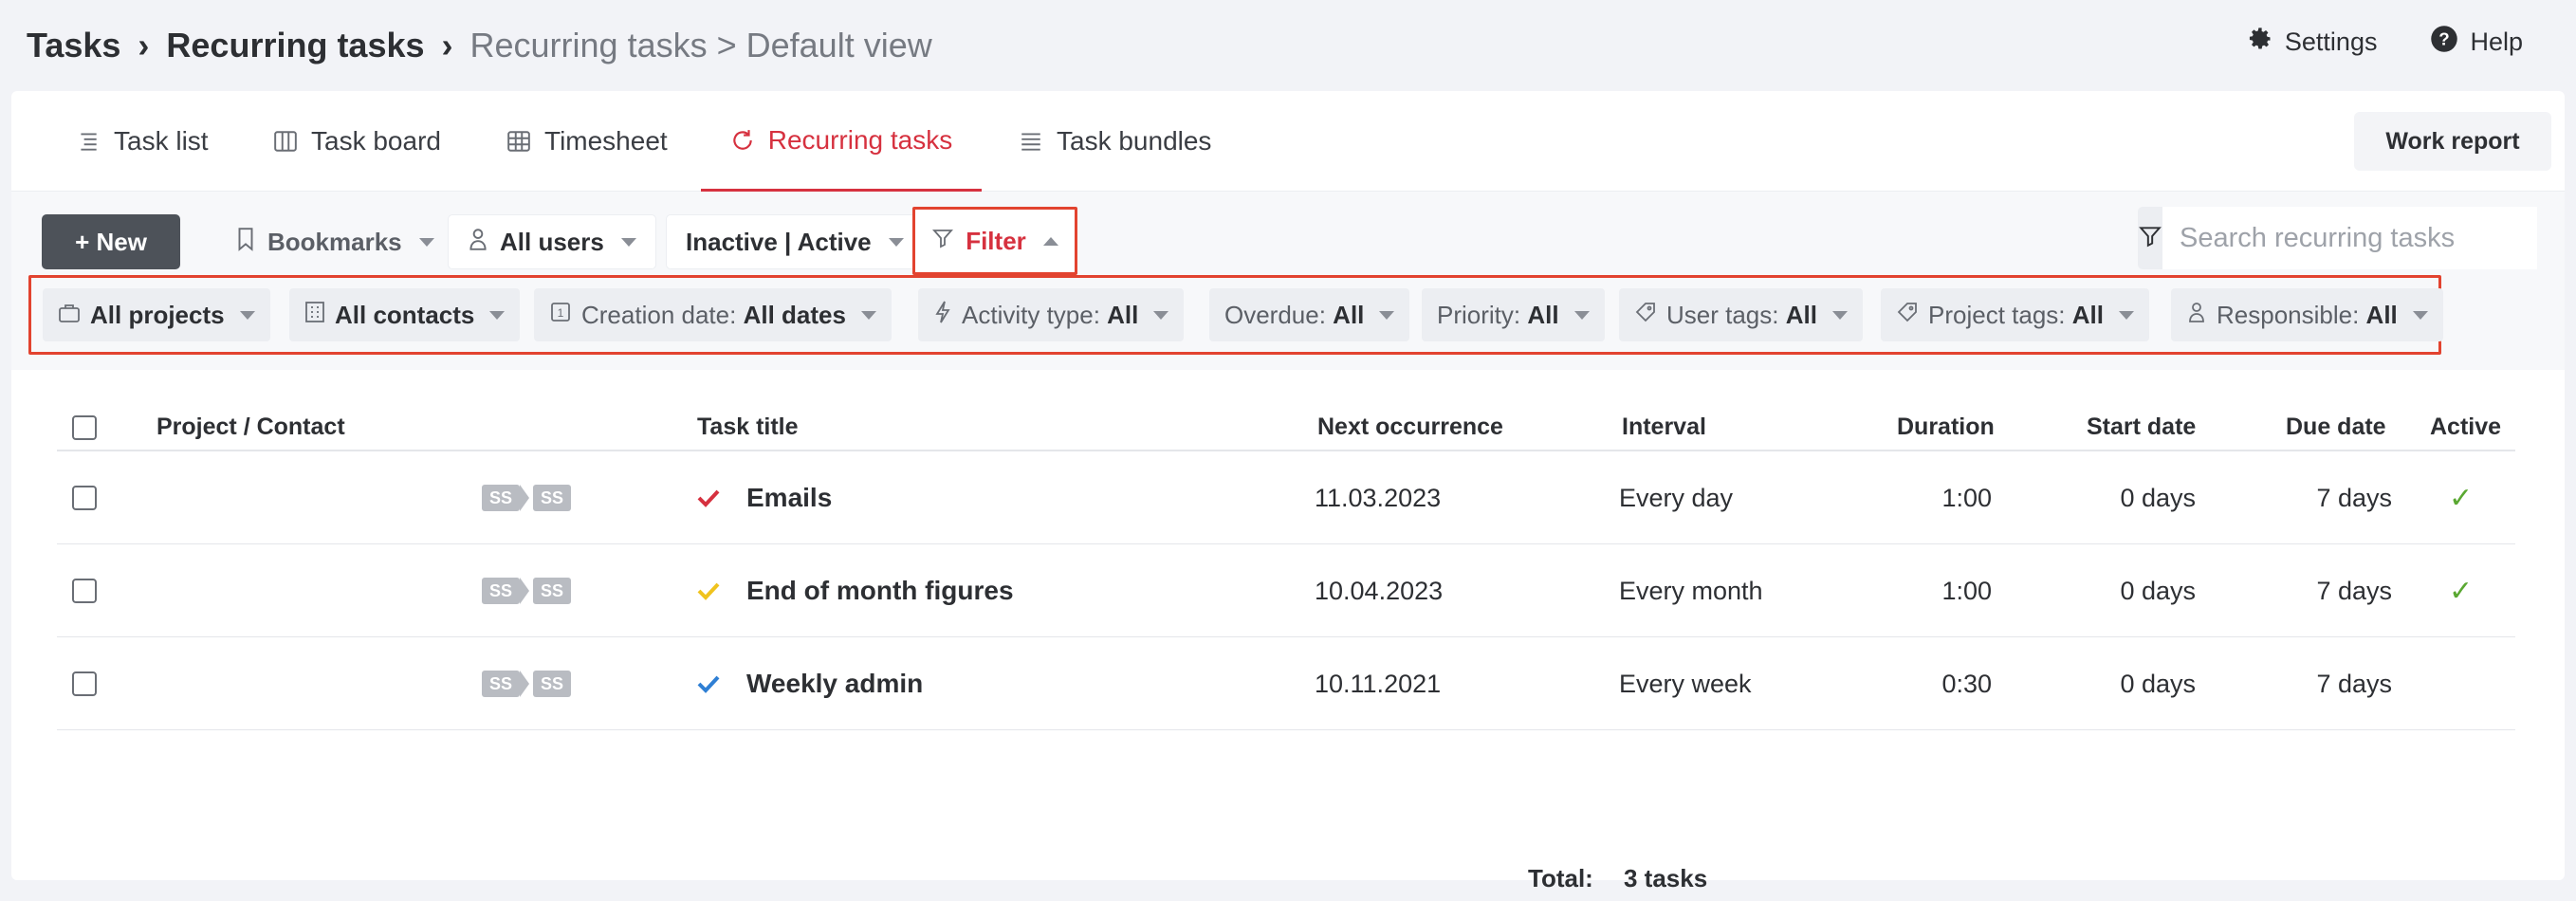 Image resolution: width=2576 pixels, height=901 pixels. I want to click on duration: 0:30, so click(1966, 683).